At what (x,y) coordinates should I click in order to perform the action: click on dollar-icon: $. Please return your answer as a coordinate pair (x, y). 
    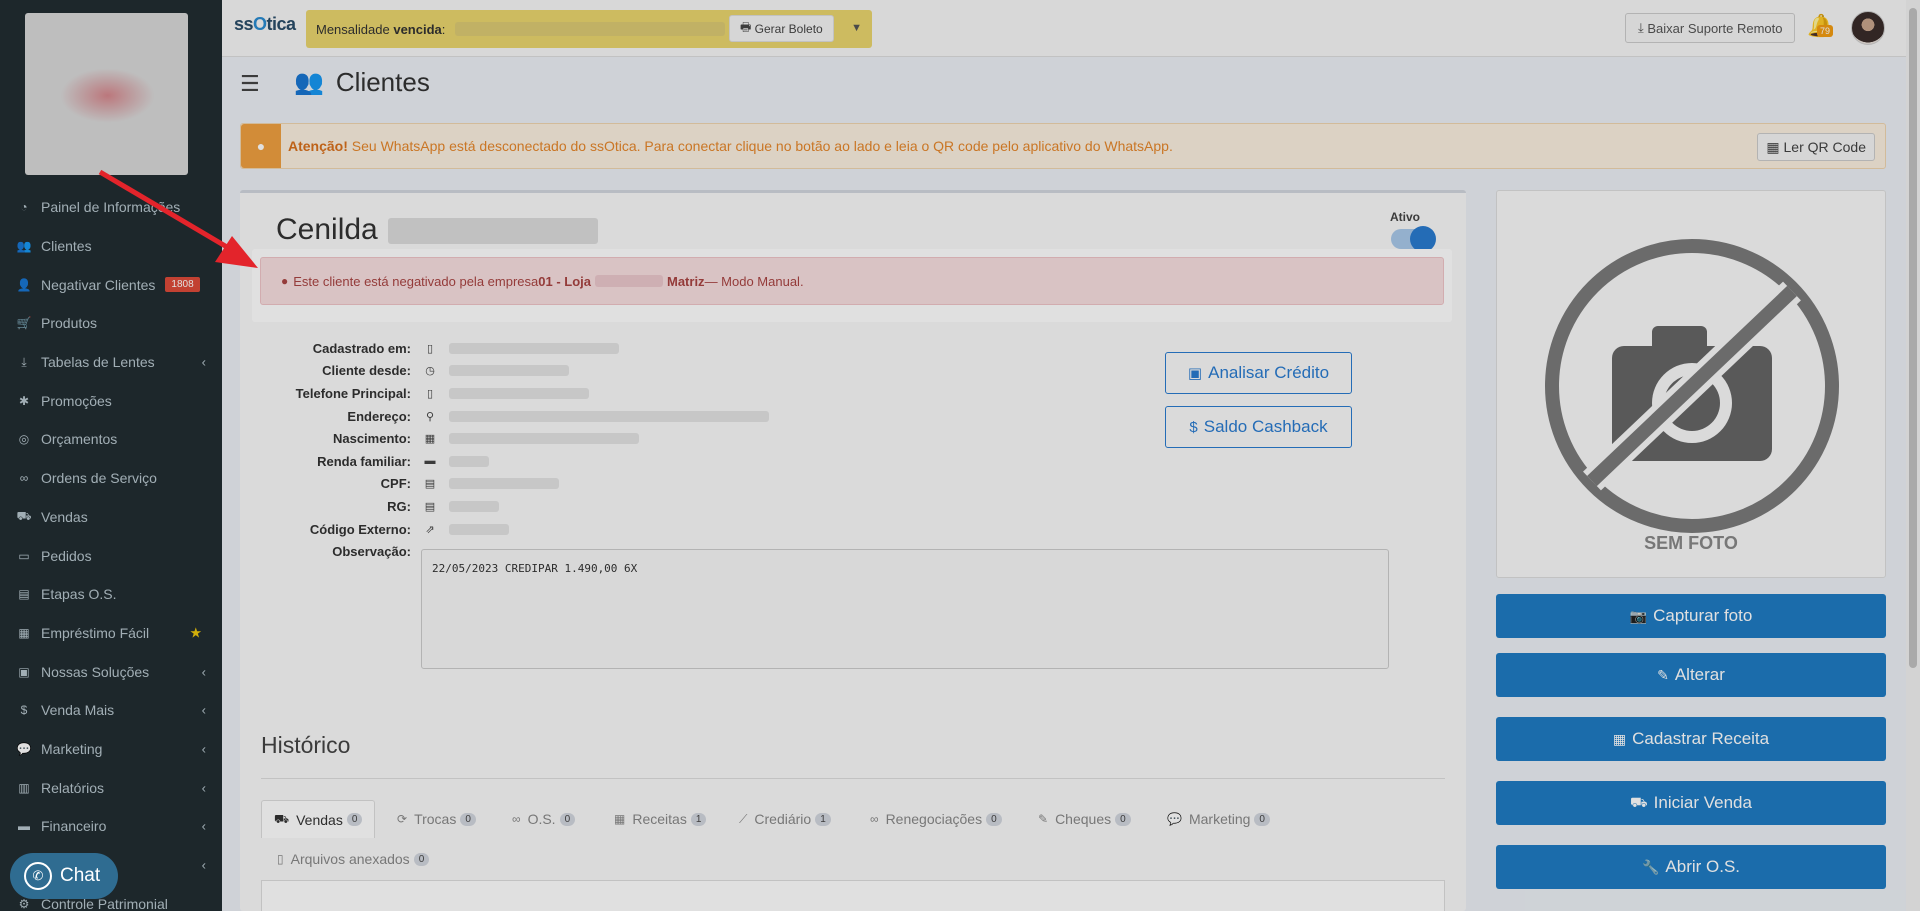
    Looking at the image, I should click on (1193, 427).